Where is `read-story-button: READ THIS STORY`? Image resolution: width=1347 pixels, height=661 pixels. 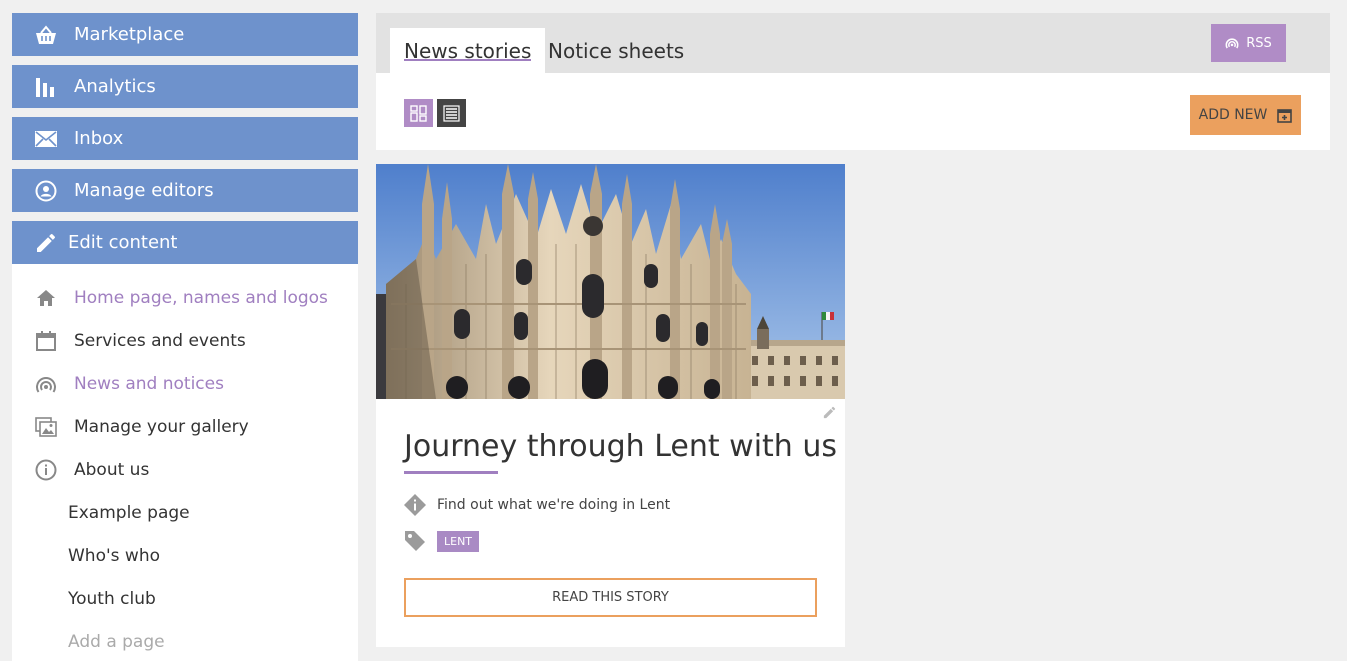
read-story-button: READ THIS STORY is located at coordinates (610, 597).